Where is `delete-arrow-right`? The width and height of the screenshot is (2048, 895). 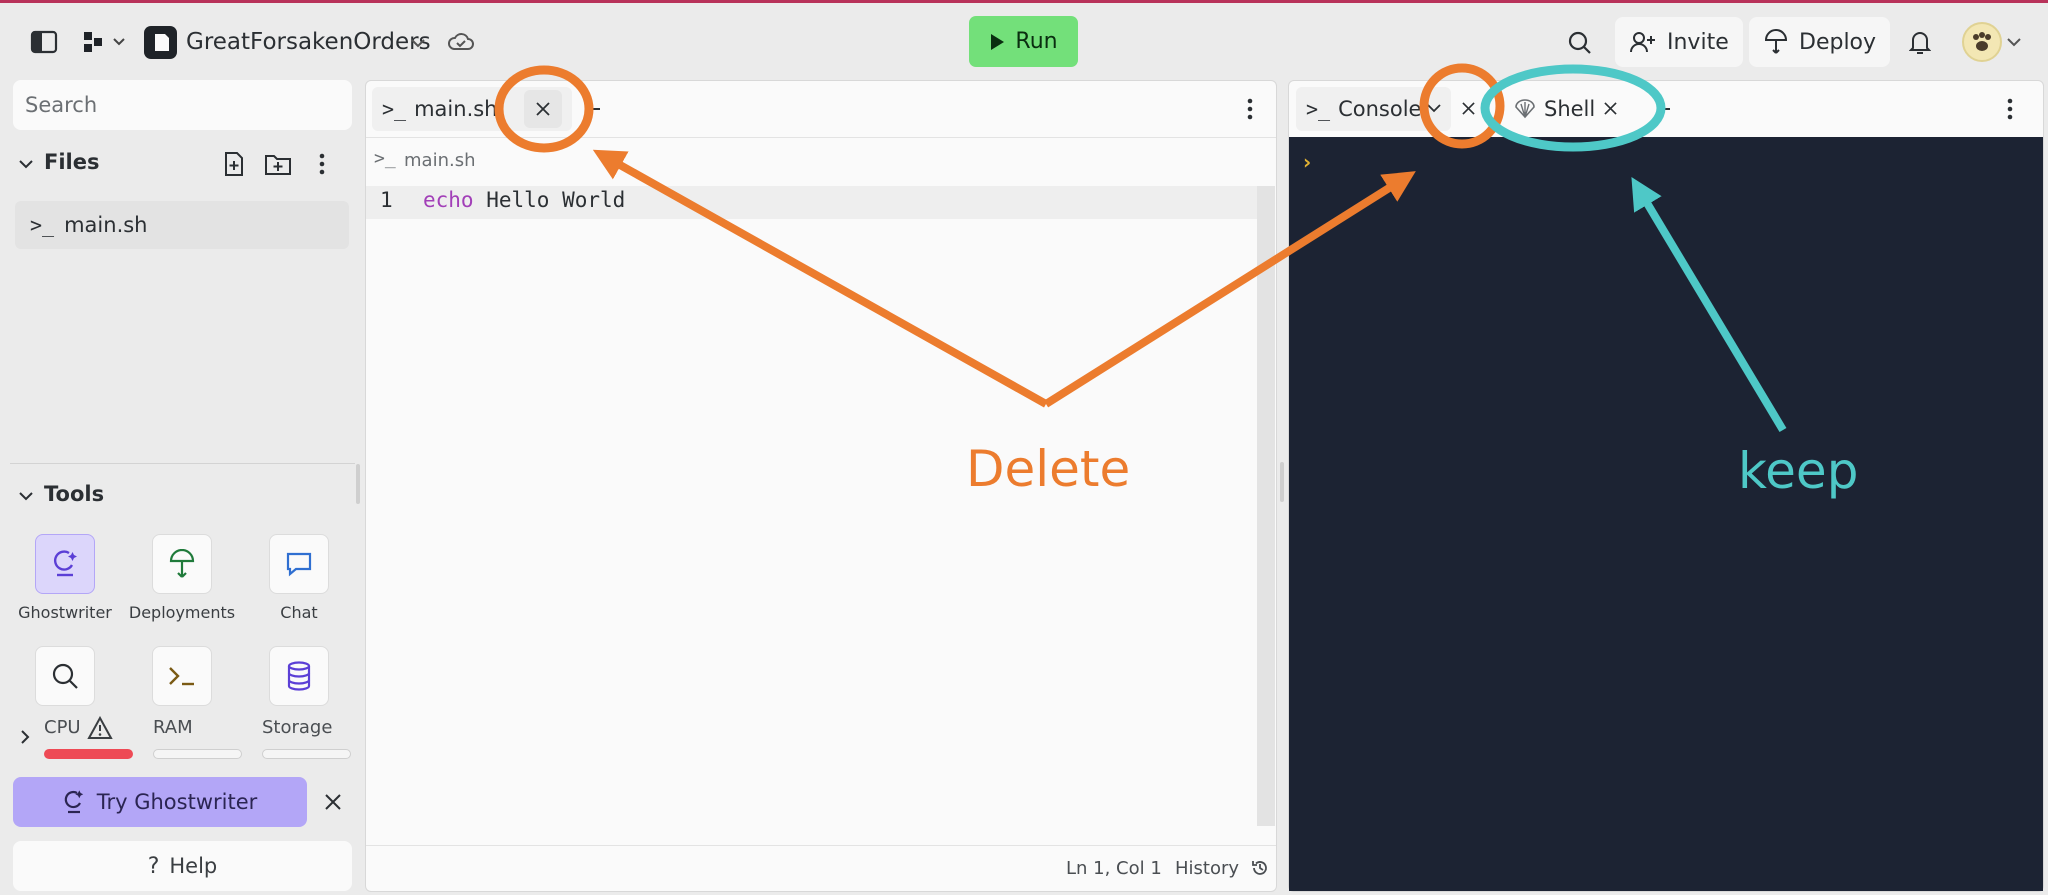 delete-arrow-right is located at coordinates (1229, 289).